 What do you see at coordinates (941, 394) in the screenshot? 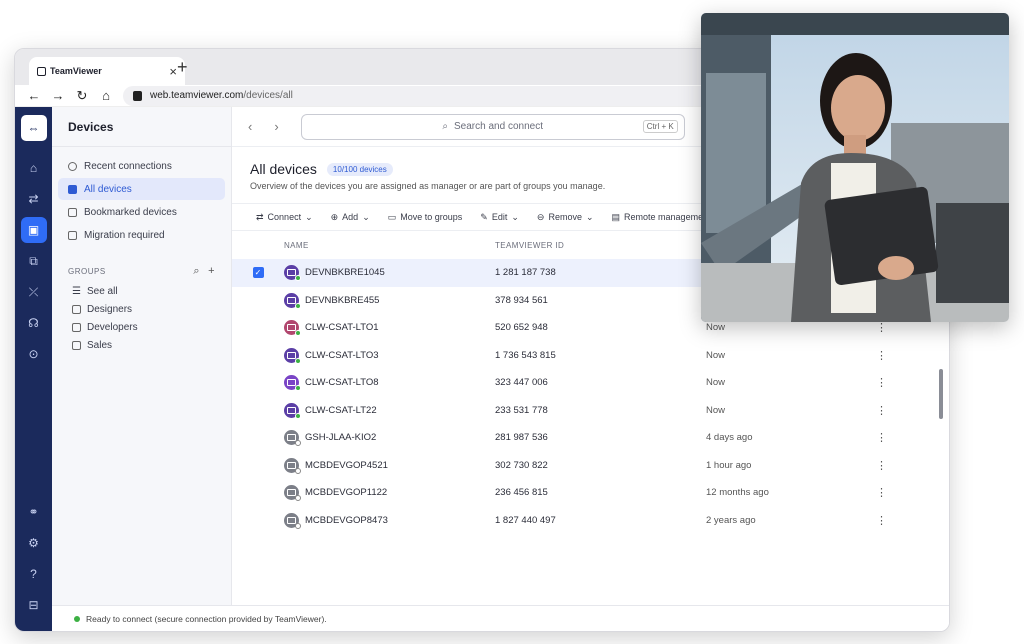
I see `scrollbar` at bounding box center [941, 394].